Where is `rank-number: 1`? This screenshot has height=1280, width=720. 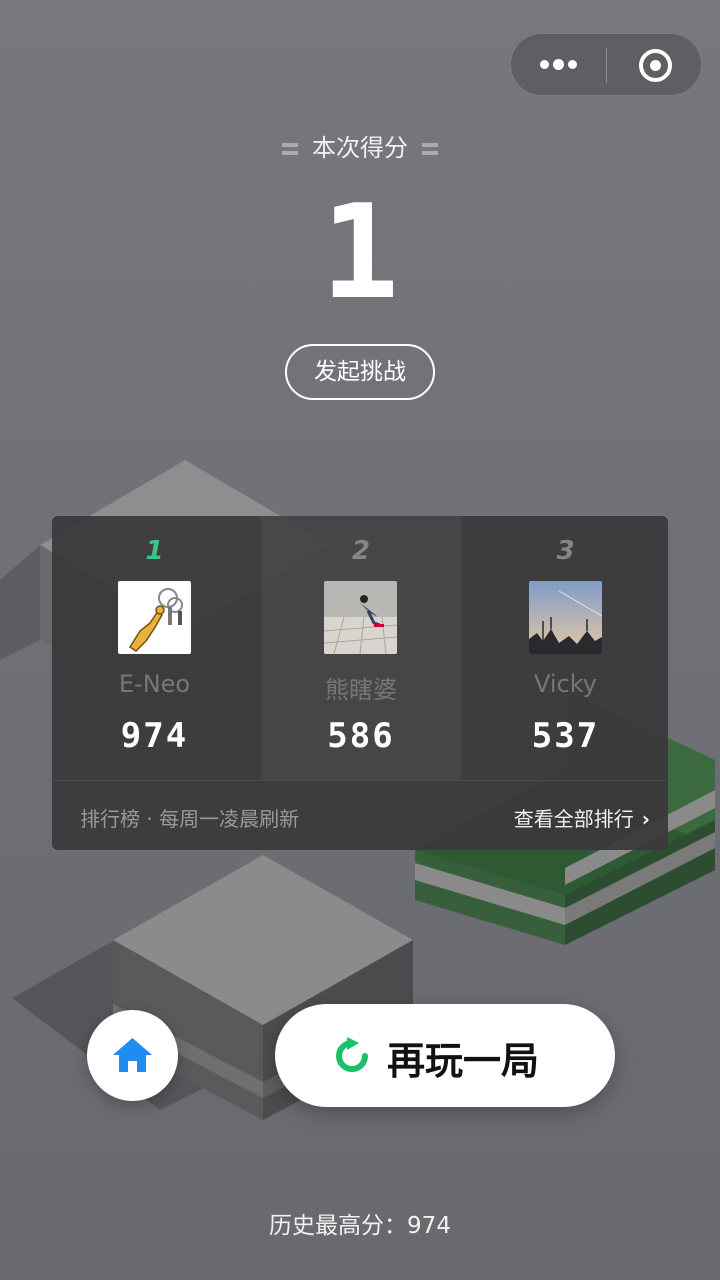 rank-number: 1 is located at coordinates (154, 551).